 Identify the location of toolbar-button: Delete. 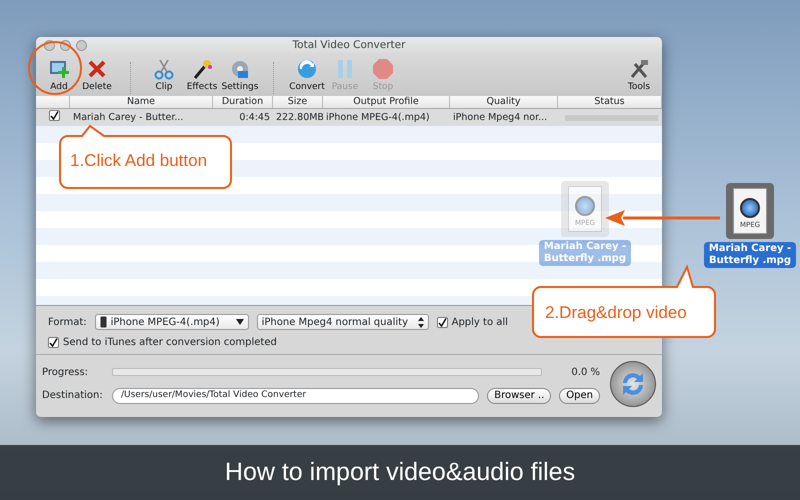
(97, 76).